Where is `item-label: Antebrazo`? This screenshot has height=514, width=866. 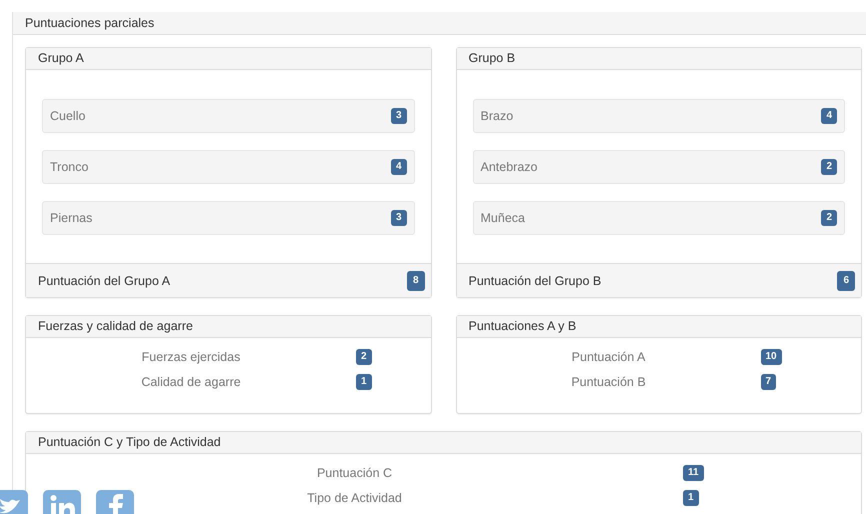 item-label: Antebrazo is located at coordinates (509, 167).